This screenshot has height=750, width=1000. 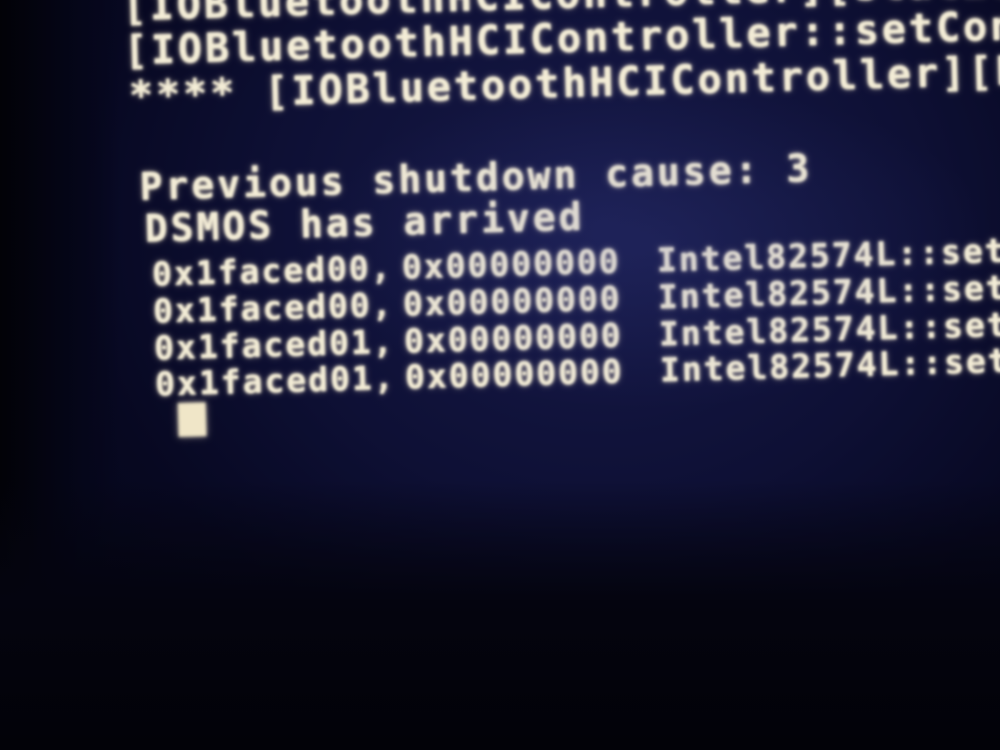 I want to click on row-4-address: 0x1faced01,, so click(x=275, y=380).